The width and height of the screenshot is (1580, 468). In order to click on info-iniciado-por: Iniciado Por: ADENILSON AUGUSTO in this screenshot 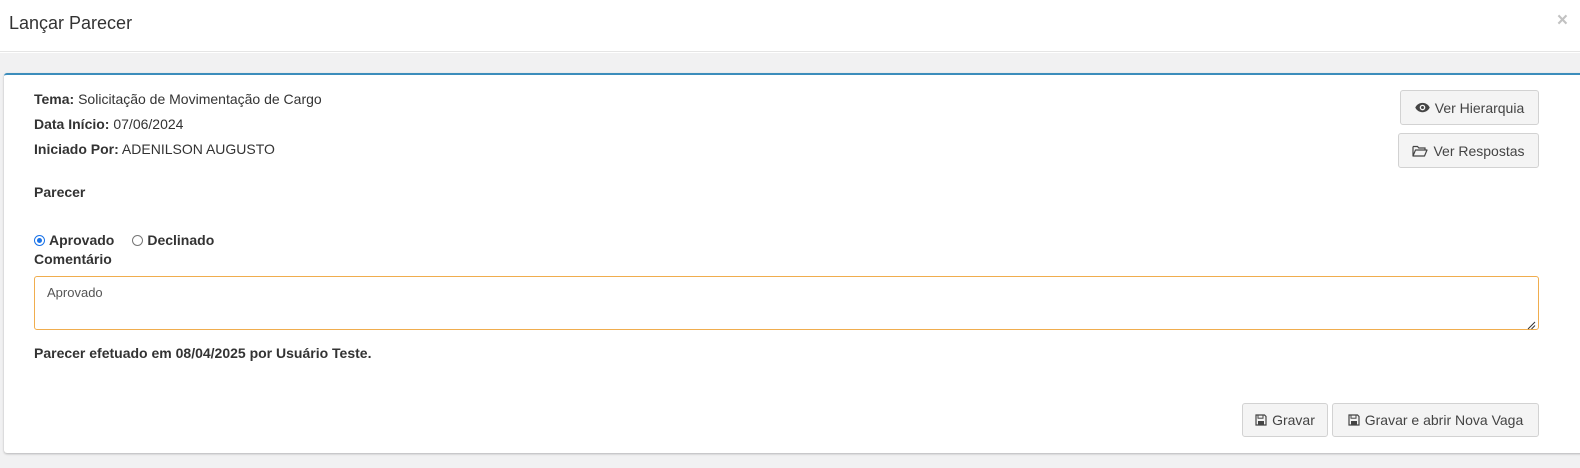, I will do `click(154, 149)`.